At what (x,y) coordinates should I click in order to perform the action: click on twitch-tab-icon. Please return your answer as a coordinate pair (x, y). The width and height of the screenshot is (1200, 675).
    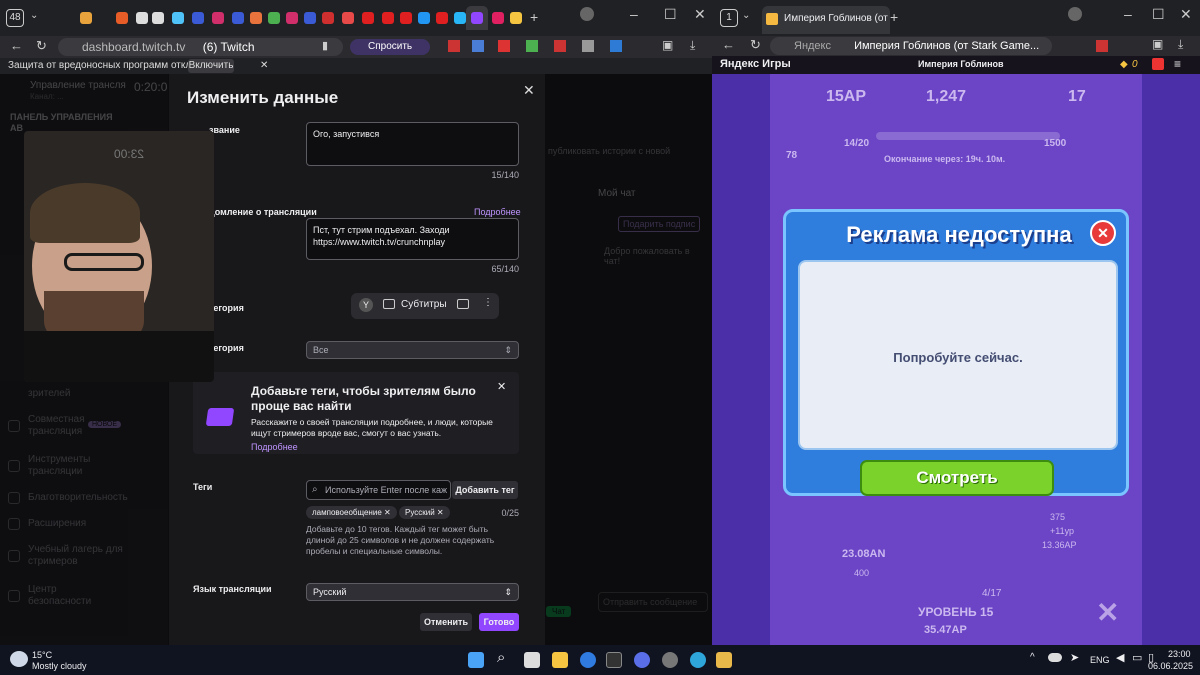
    Looking at the image, I should click on (477, 18).